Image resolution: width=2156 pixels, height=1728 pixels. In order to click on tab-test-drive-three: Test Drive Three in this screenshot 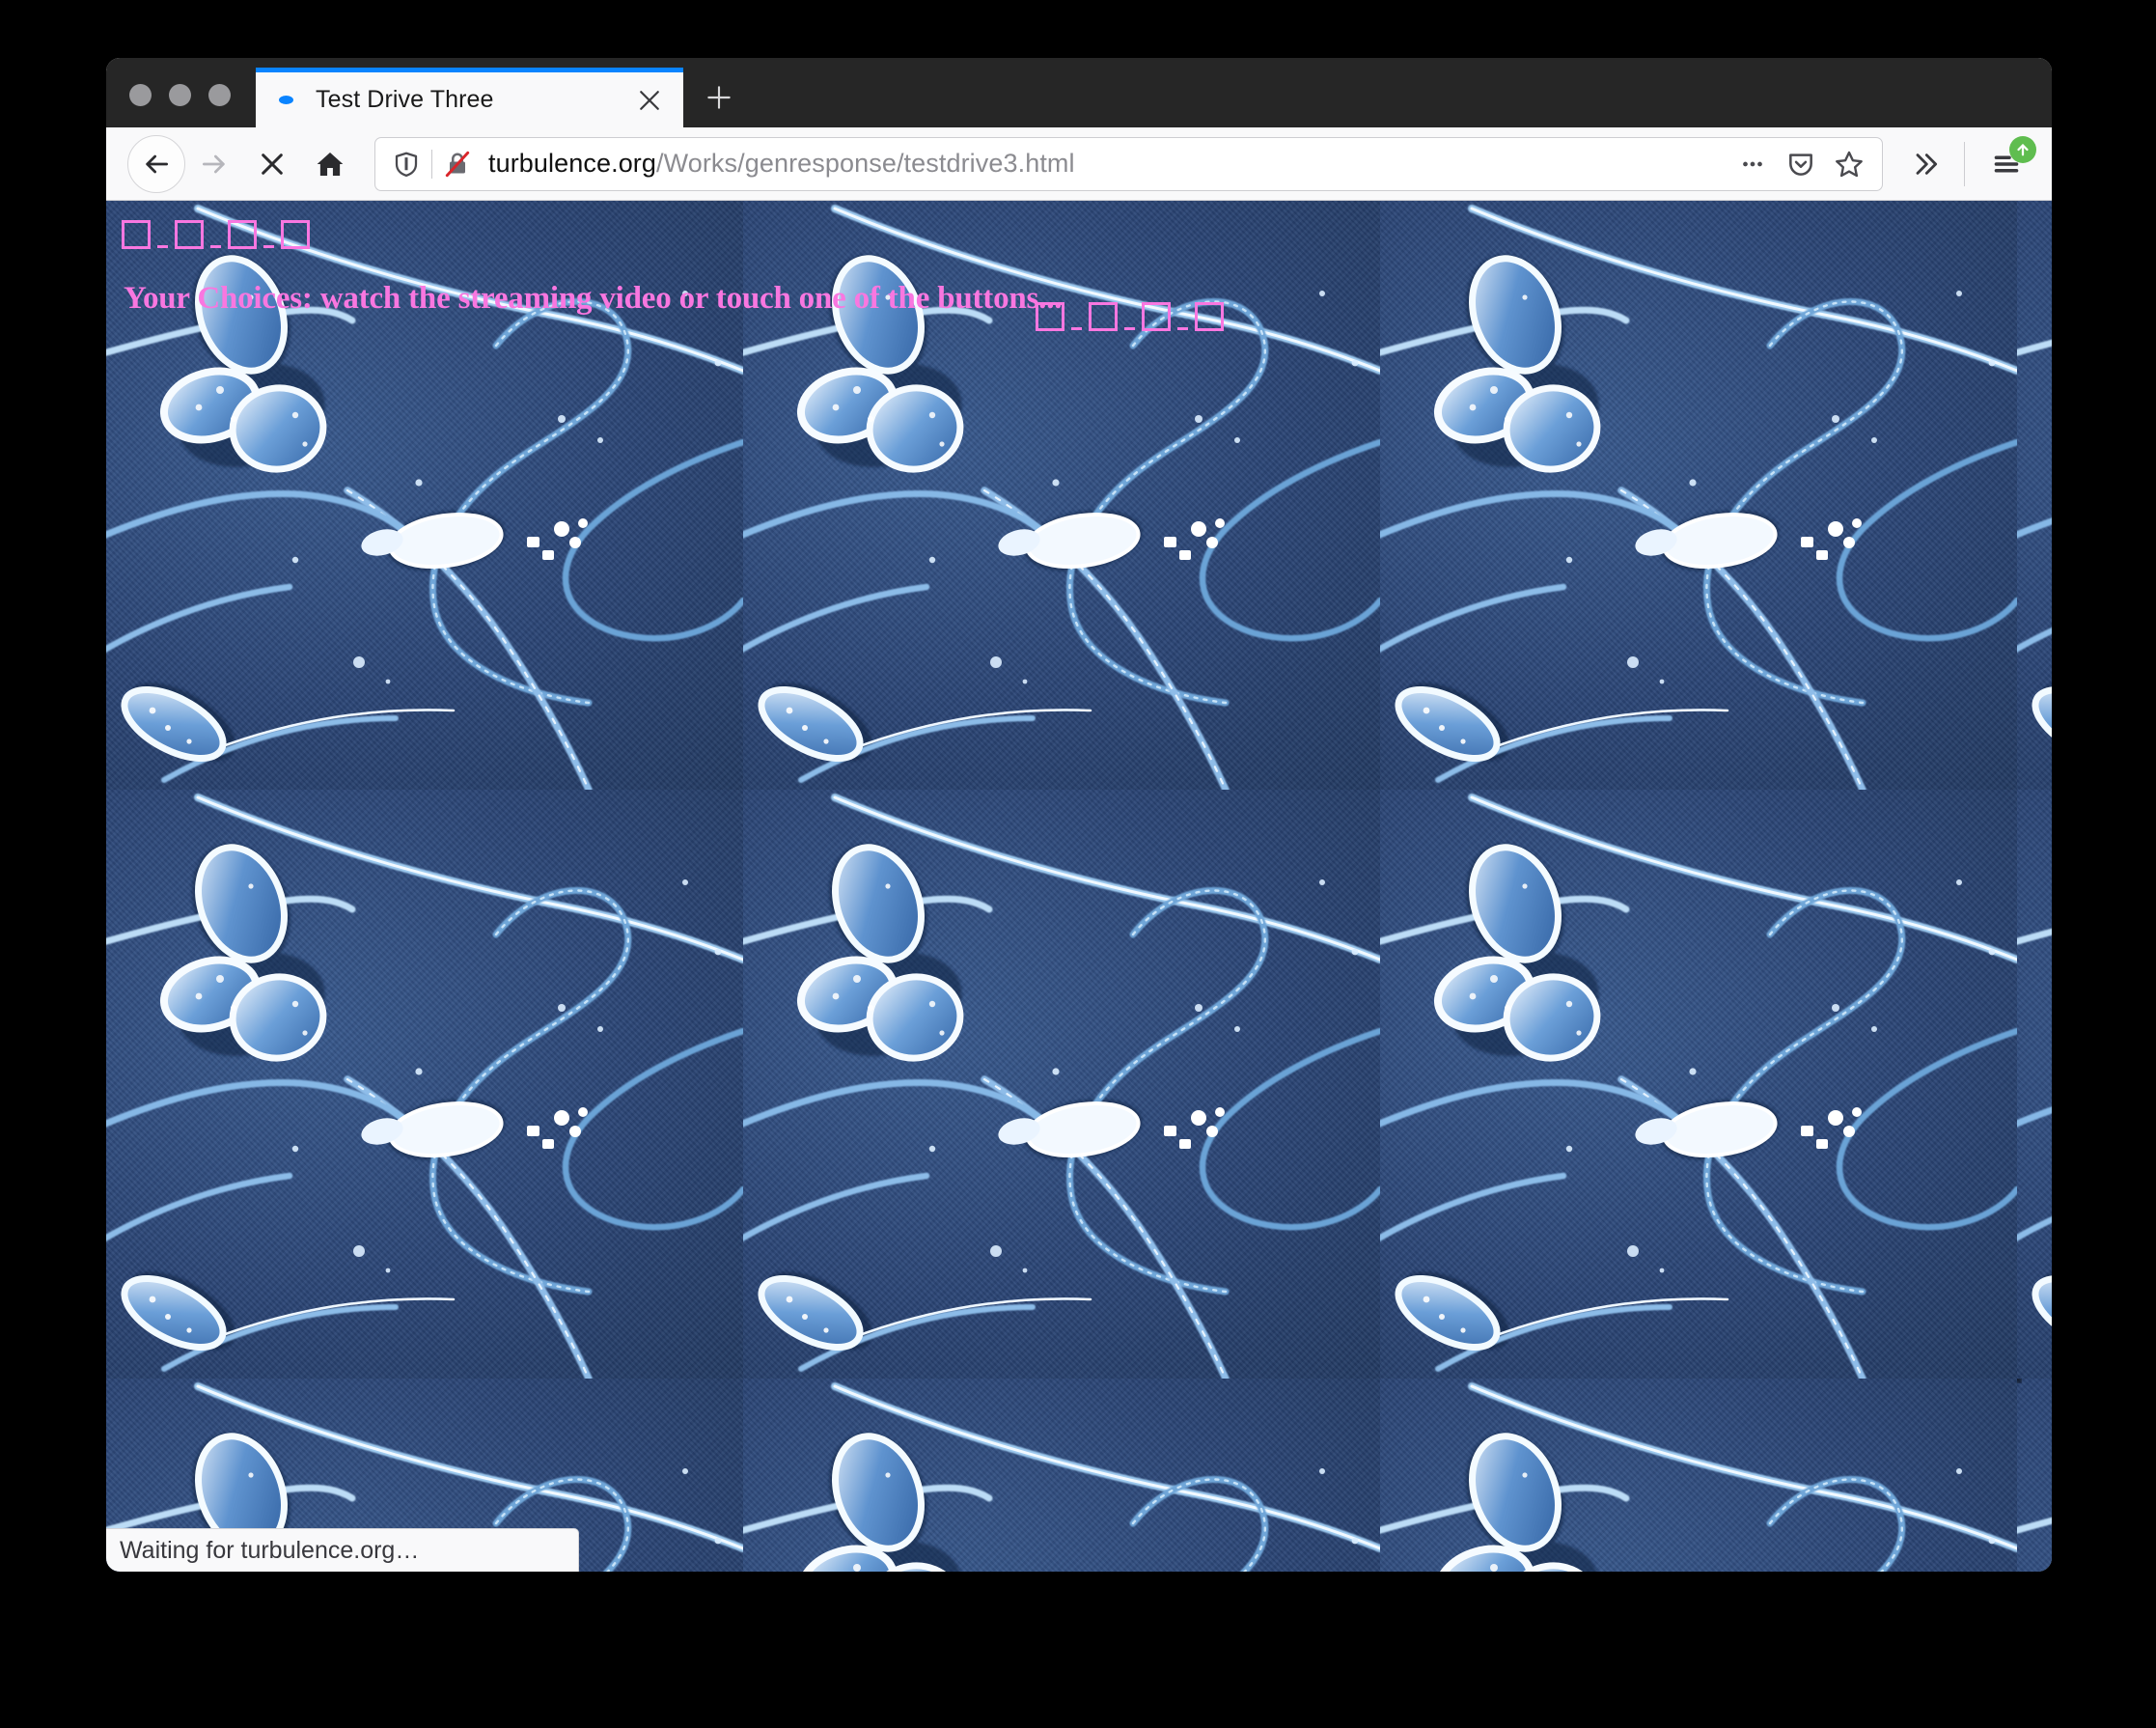, I will do `click(469, 97)`.